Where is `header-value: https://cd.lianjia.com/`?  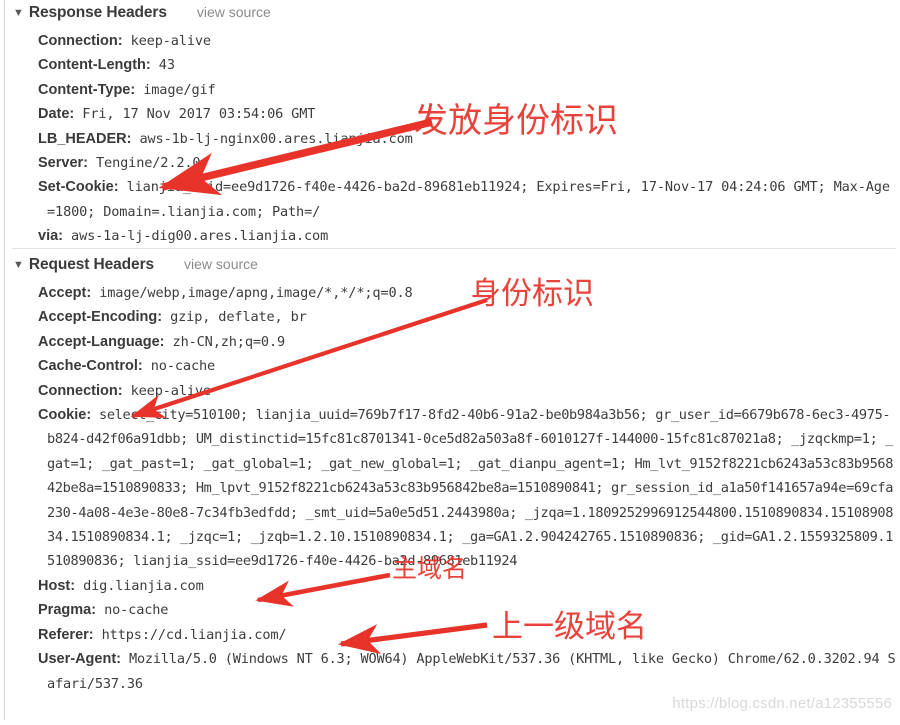
header-value: https://cd.lianjia.com/ is located at coordinates (190, 635).